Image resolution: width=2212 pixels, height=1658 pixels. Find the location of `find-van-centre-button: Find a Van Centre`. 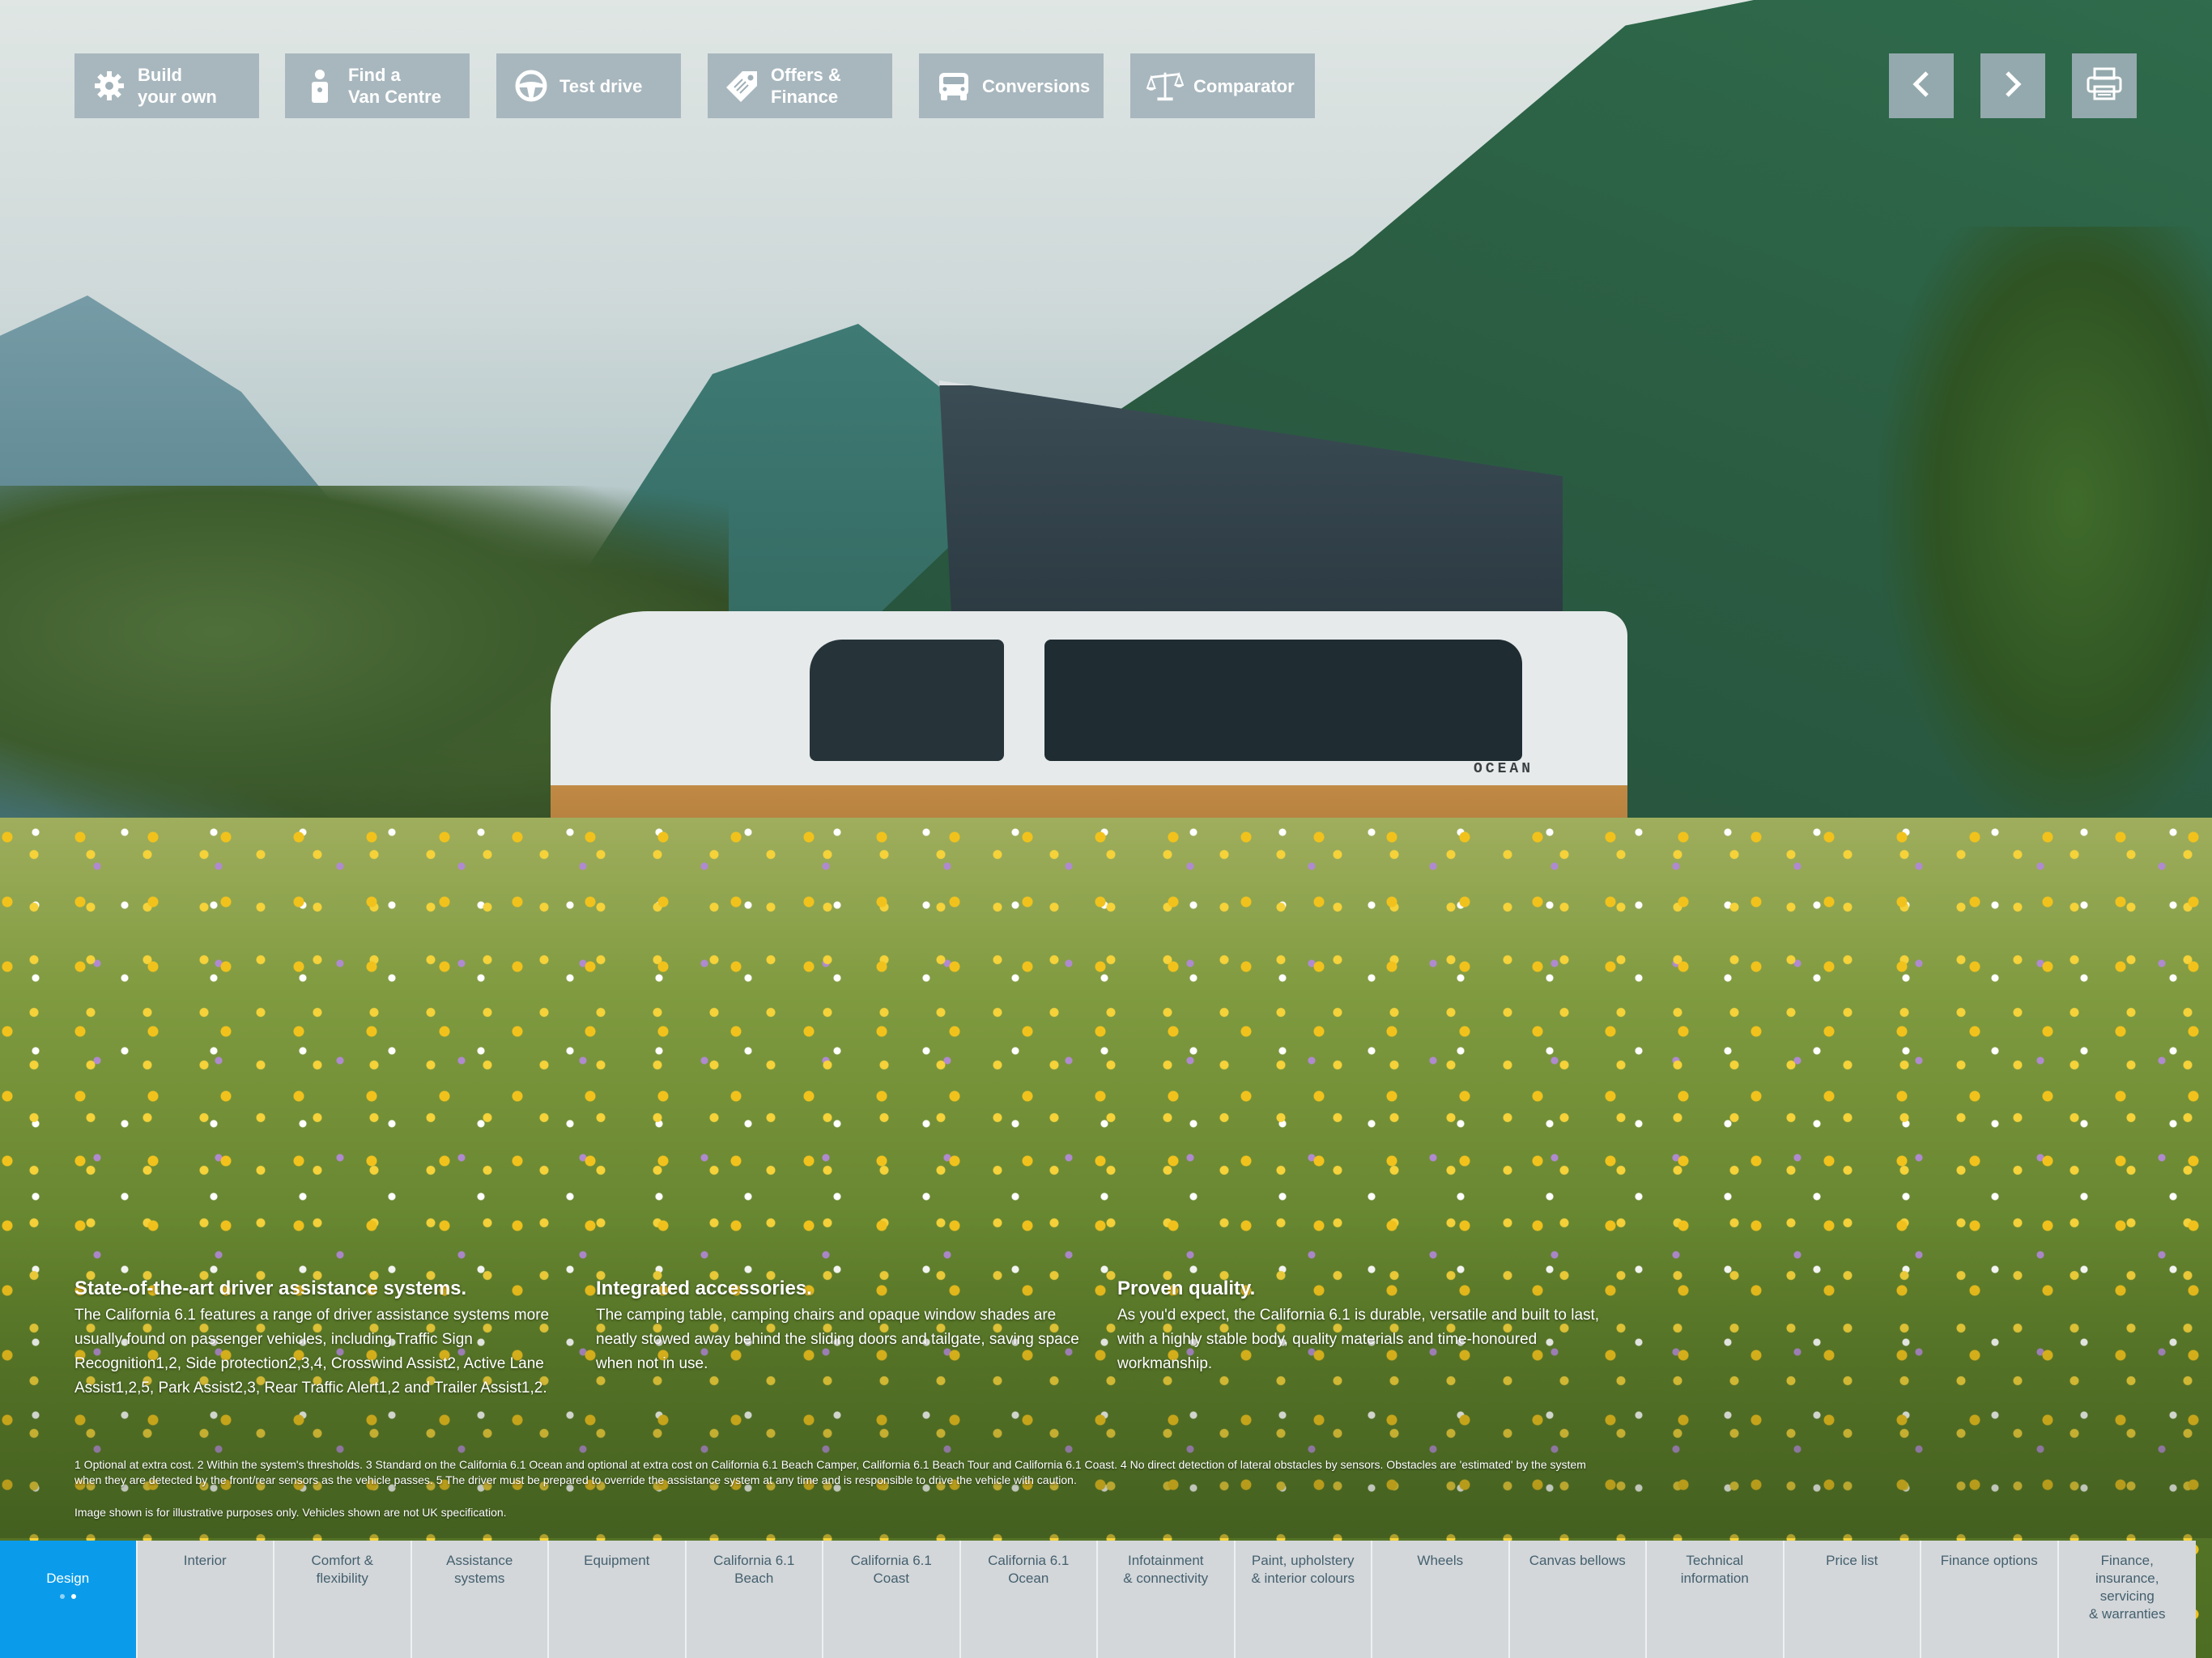

find-van-centre-button: Find a Van Centre is located at coordinates (378, 85).